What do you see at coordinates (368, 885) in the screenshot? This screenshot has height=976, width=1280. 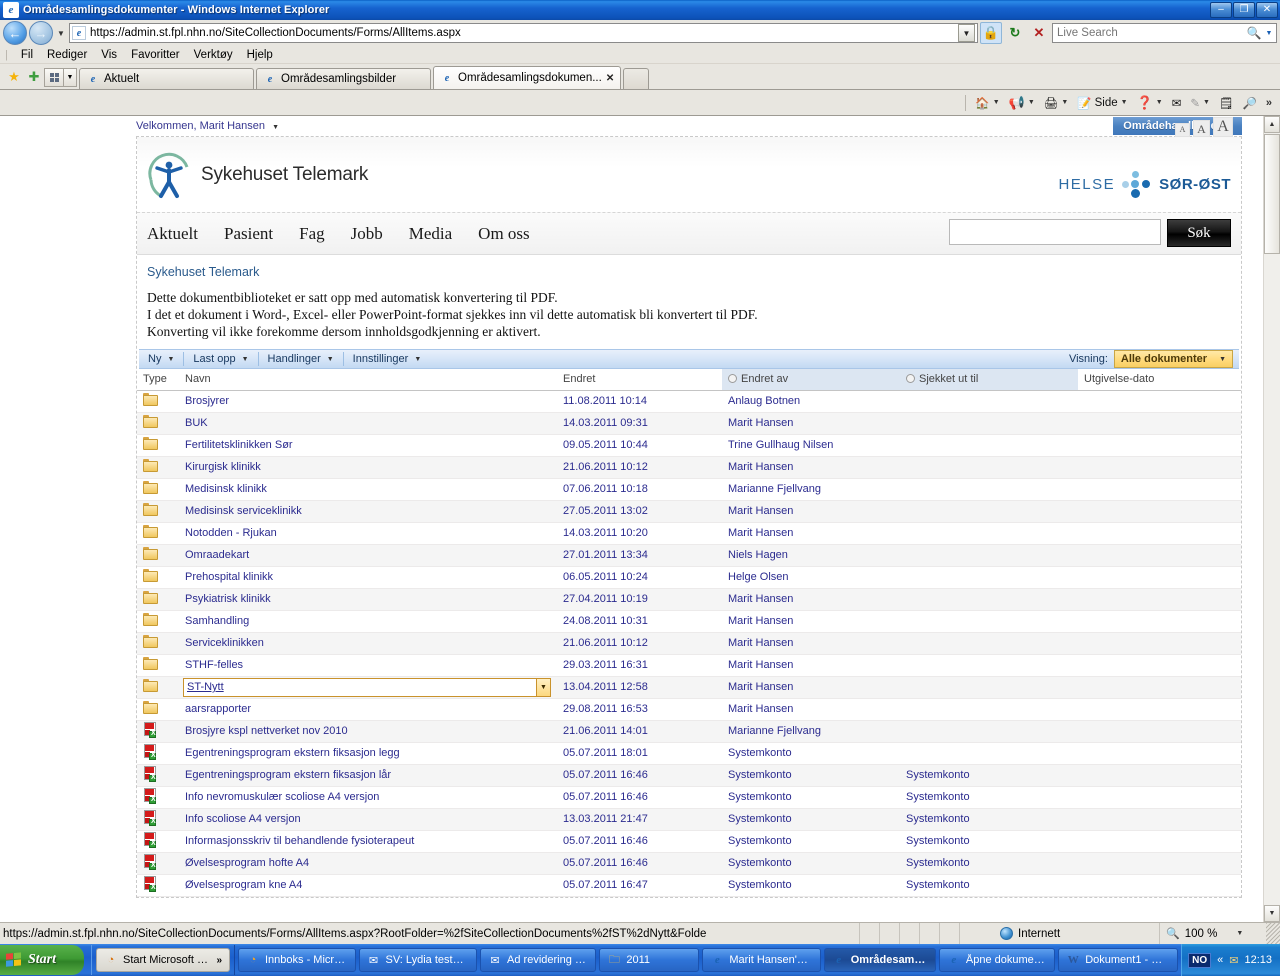 I see `row-name-cell: Øvelsesprogram kne A4` at bounding box center [368, 885].